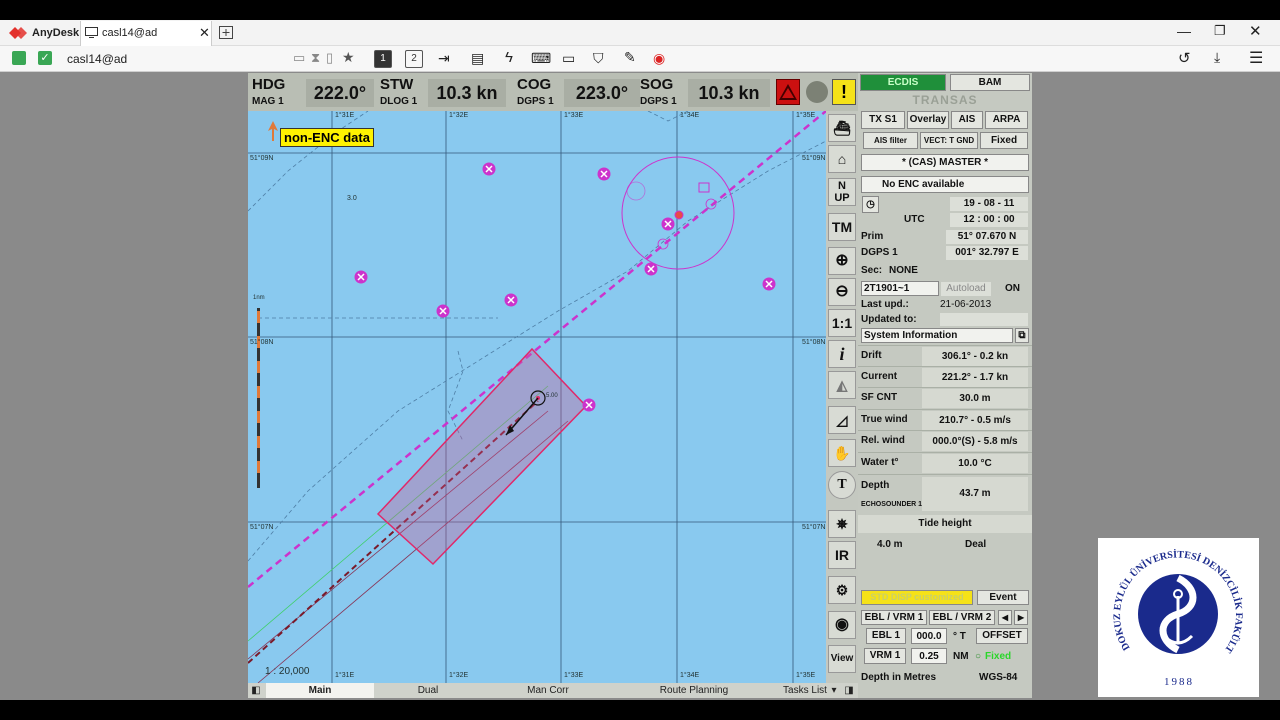  I want to click on tasks-dropdown-icon: ▾, so click(834, 690).